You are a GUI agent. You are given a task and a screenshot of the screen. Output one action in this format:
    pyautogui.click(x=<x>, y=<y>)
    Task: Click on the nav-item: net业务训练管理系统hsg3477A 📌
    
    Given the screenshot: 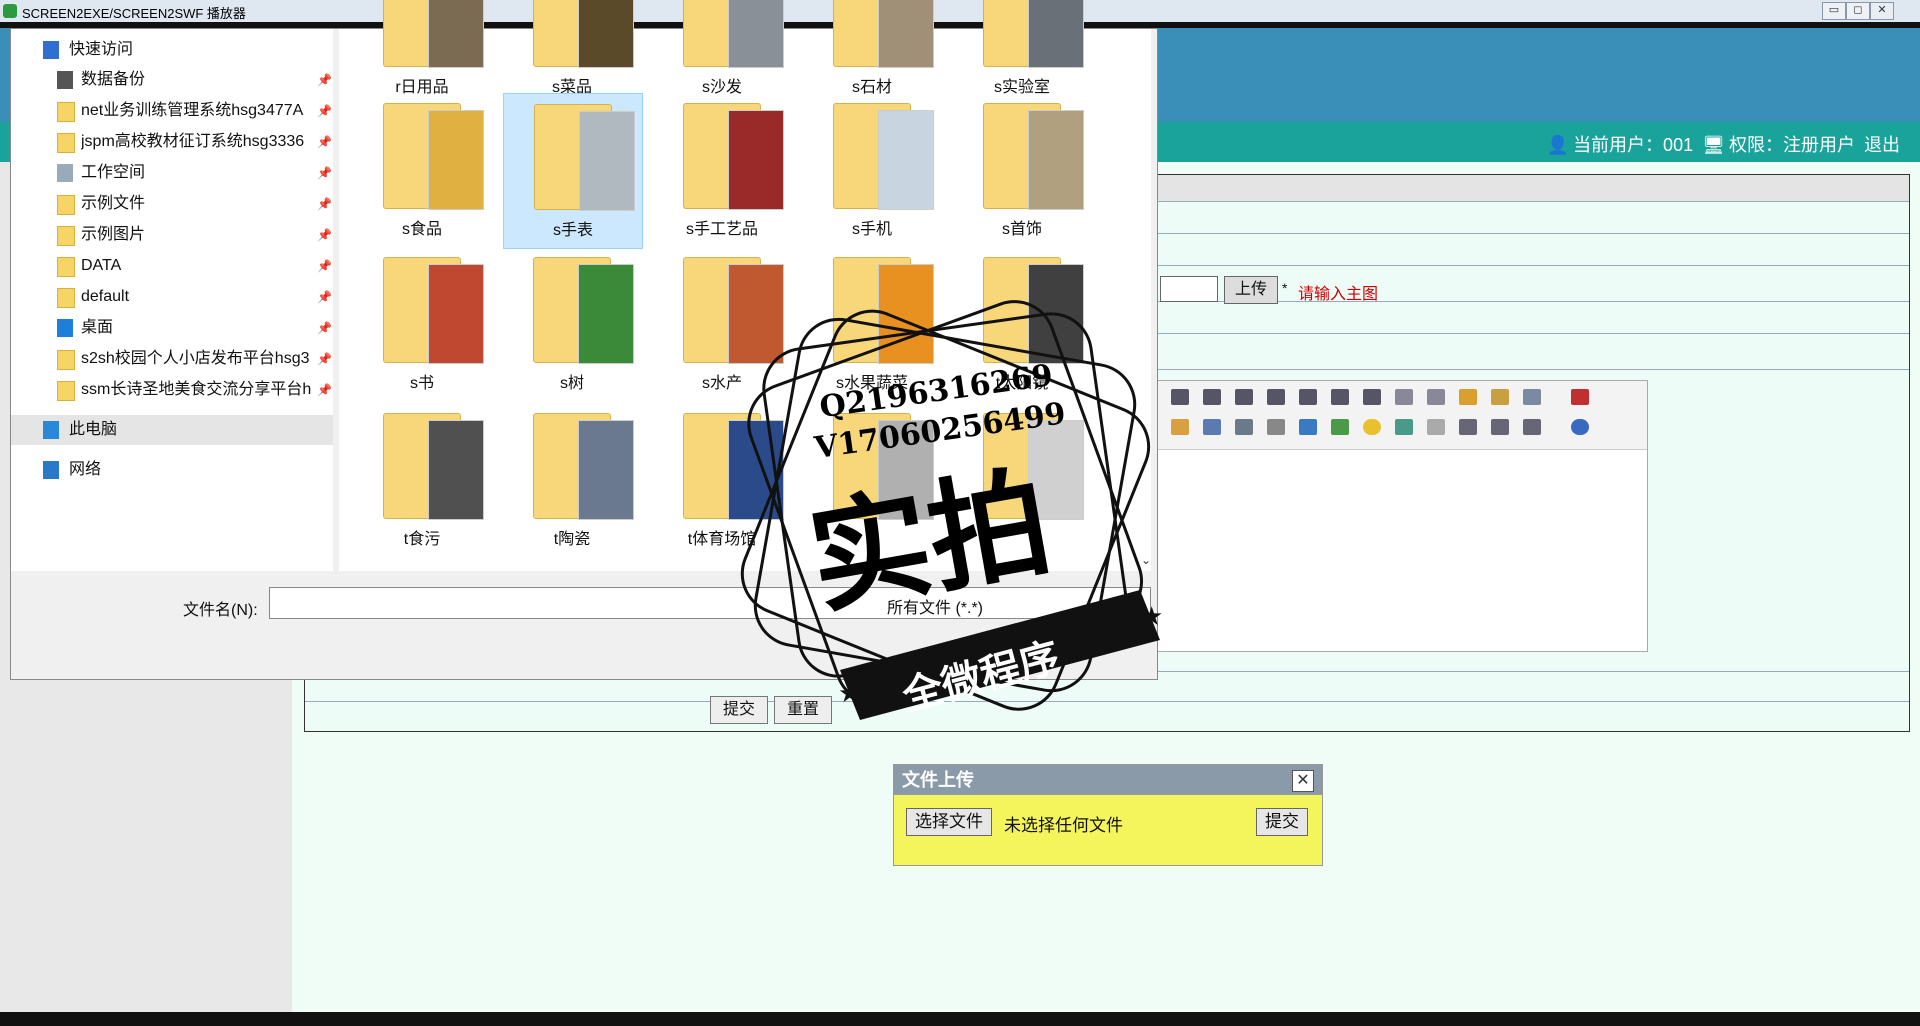 What is the action you would take?
    pyautogui.click(x=172, y=111)
    